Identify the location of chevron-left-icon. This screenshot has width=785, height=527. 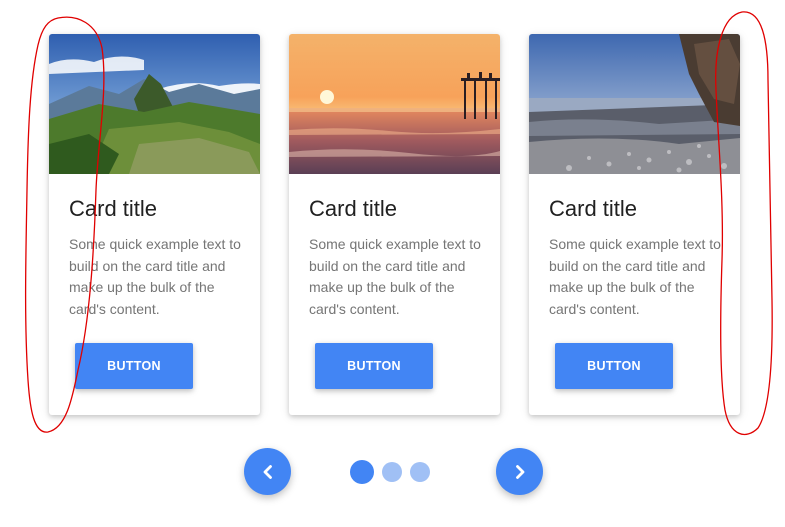
(267, 471).